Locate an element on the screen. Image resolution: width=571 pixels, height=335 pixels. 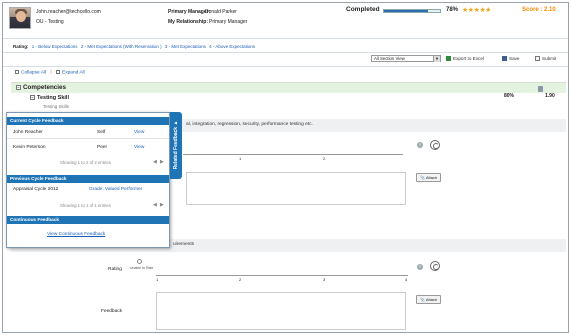
cycle-name: Appraisal Cycle 2012 is located at coordinates (36, 189).